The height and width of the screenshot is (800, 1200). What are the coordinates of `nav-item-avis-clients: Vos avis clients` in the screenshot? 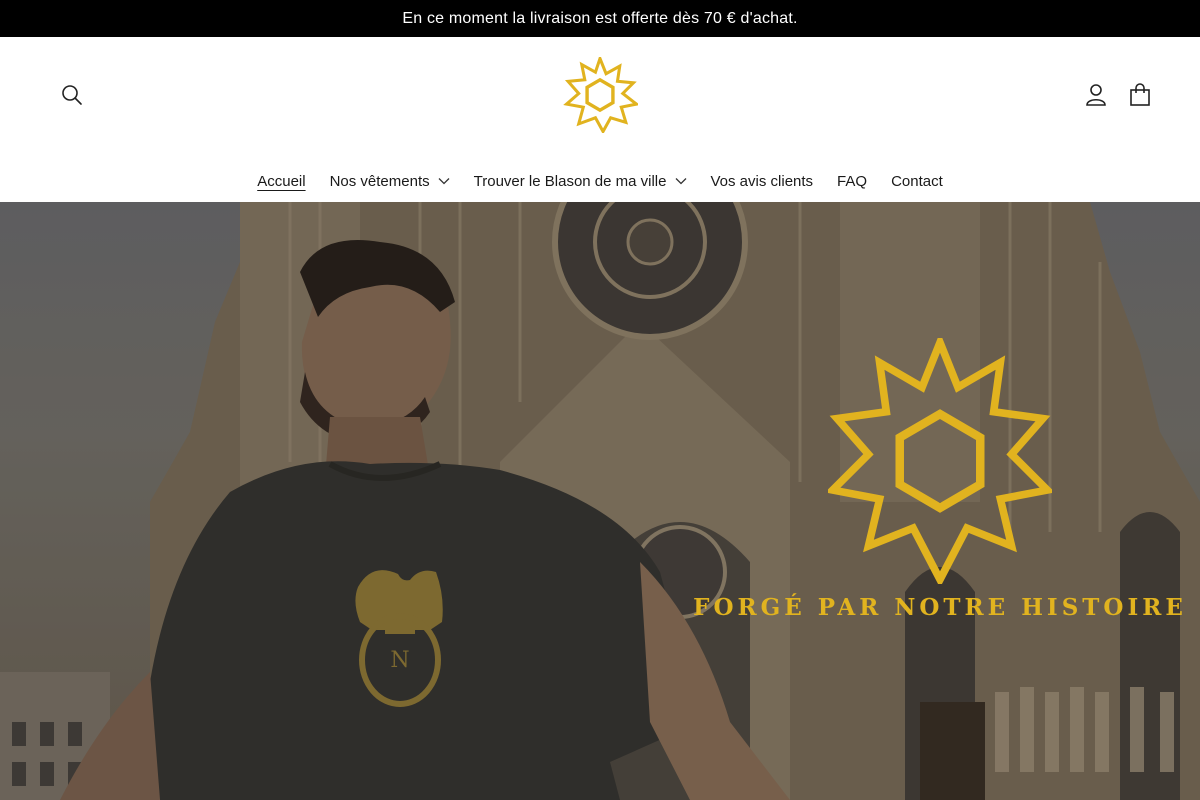 It's located at (762, 181).